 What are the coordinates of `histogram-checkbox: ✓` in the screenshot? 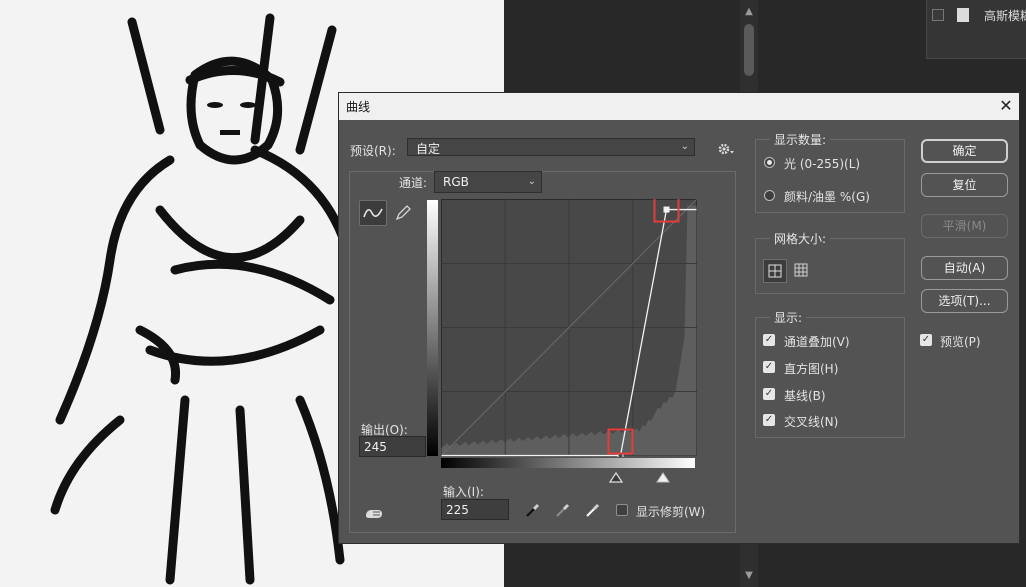 It's located at (769, 367).